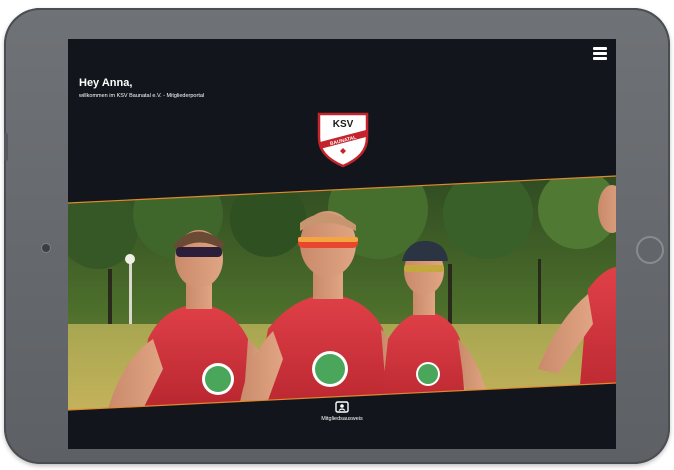 The width and height of the screenshot is (674, 470). I want to click on hamburger-menu-icon, so click(600, 54).